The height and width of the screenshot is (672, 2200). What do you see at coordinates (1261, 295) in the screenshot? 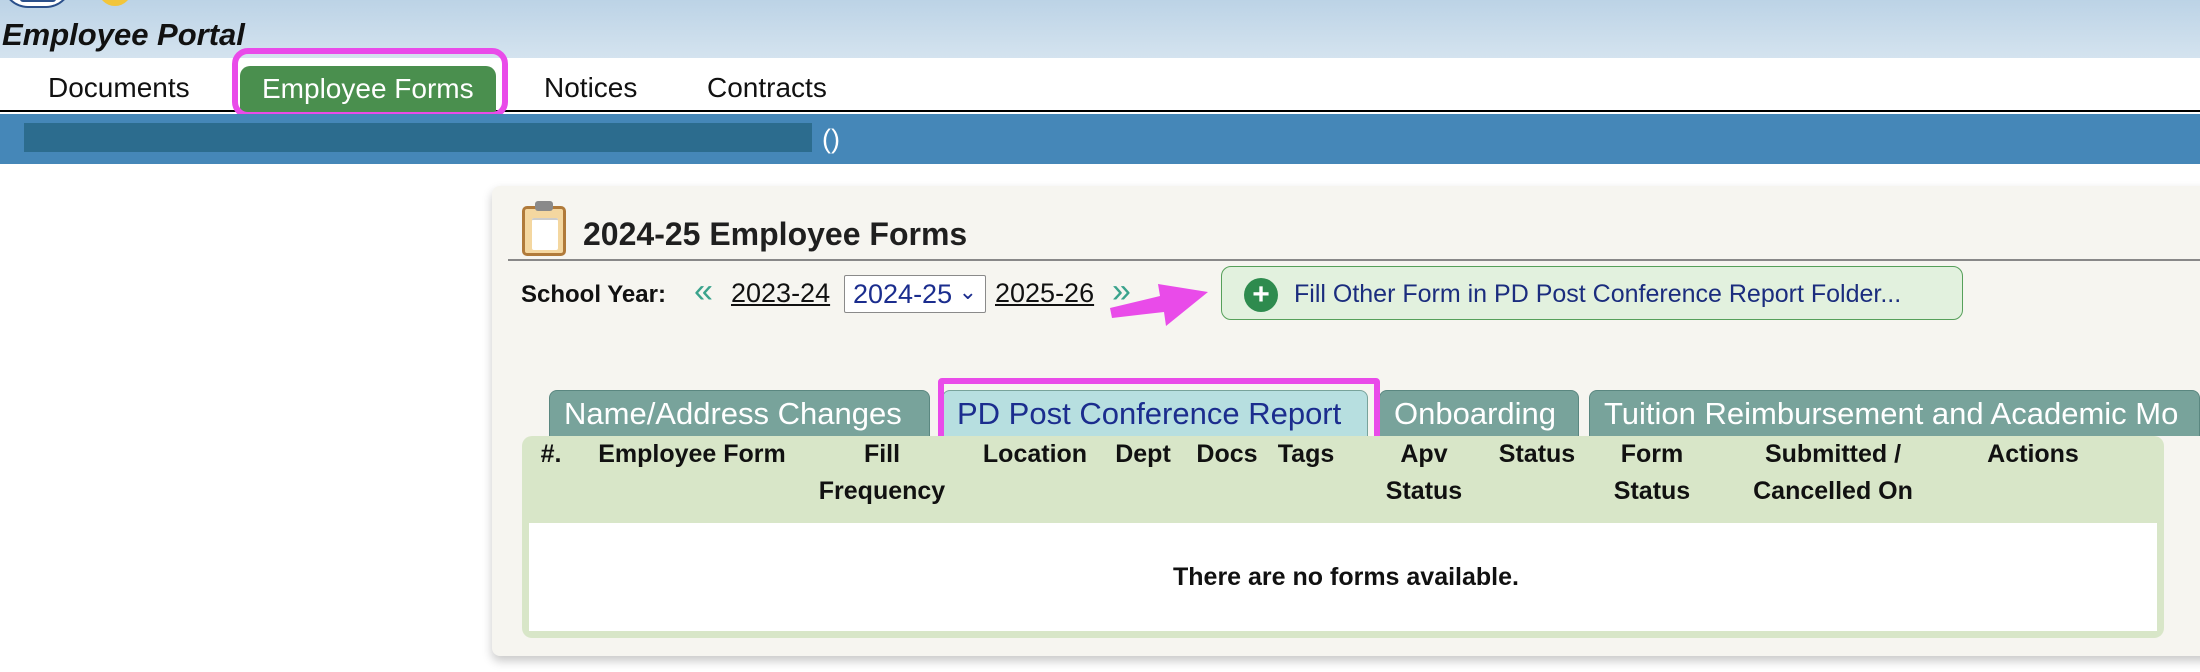
I see `plus-circle-icon: +` at bounding box center [1261, 295].